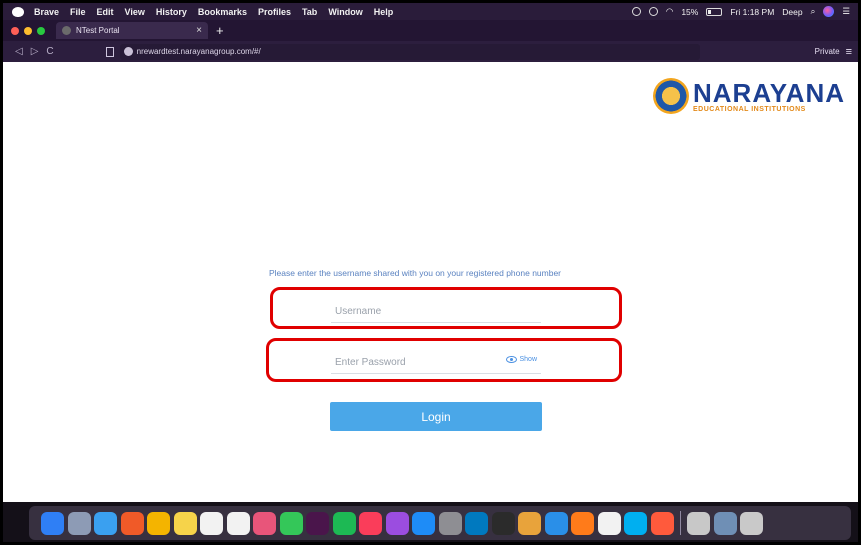  Describe the element at coordinates (849, 52) in the screenshot. I see `browser-menu-icon: ≡` at that location.